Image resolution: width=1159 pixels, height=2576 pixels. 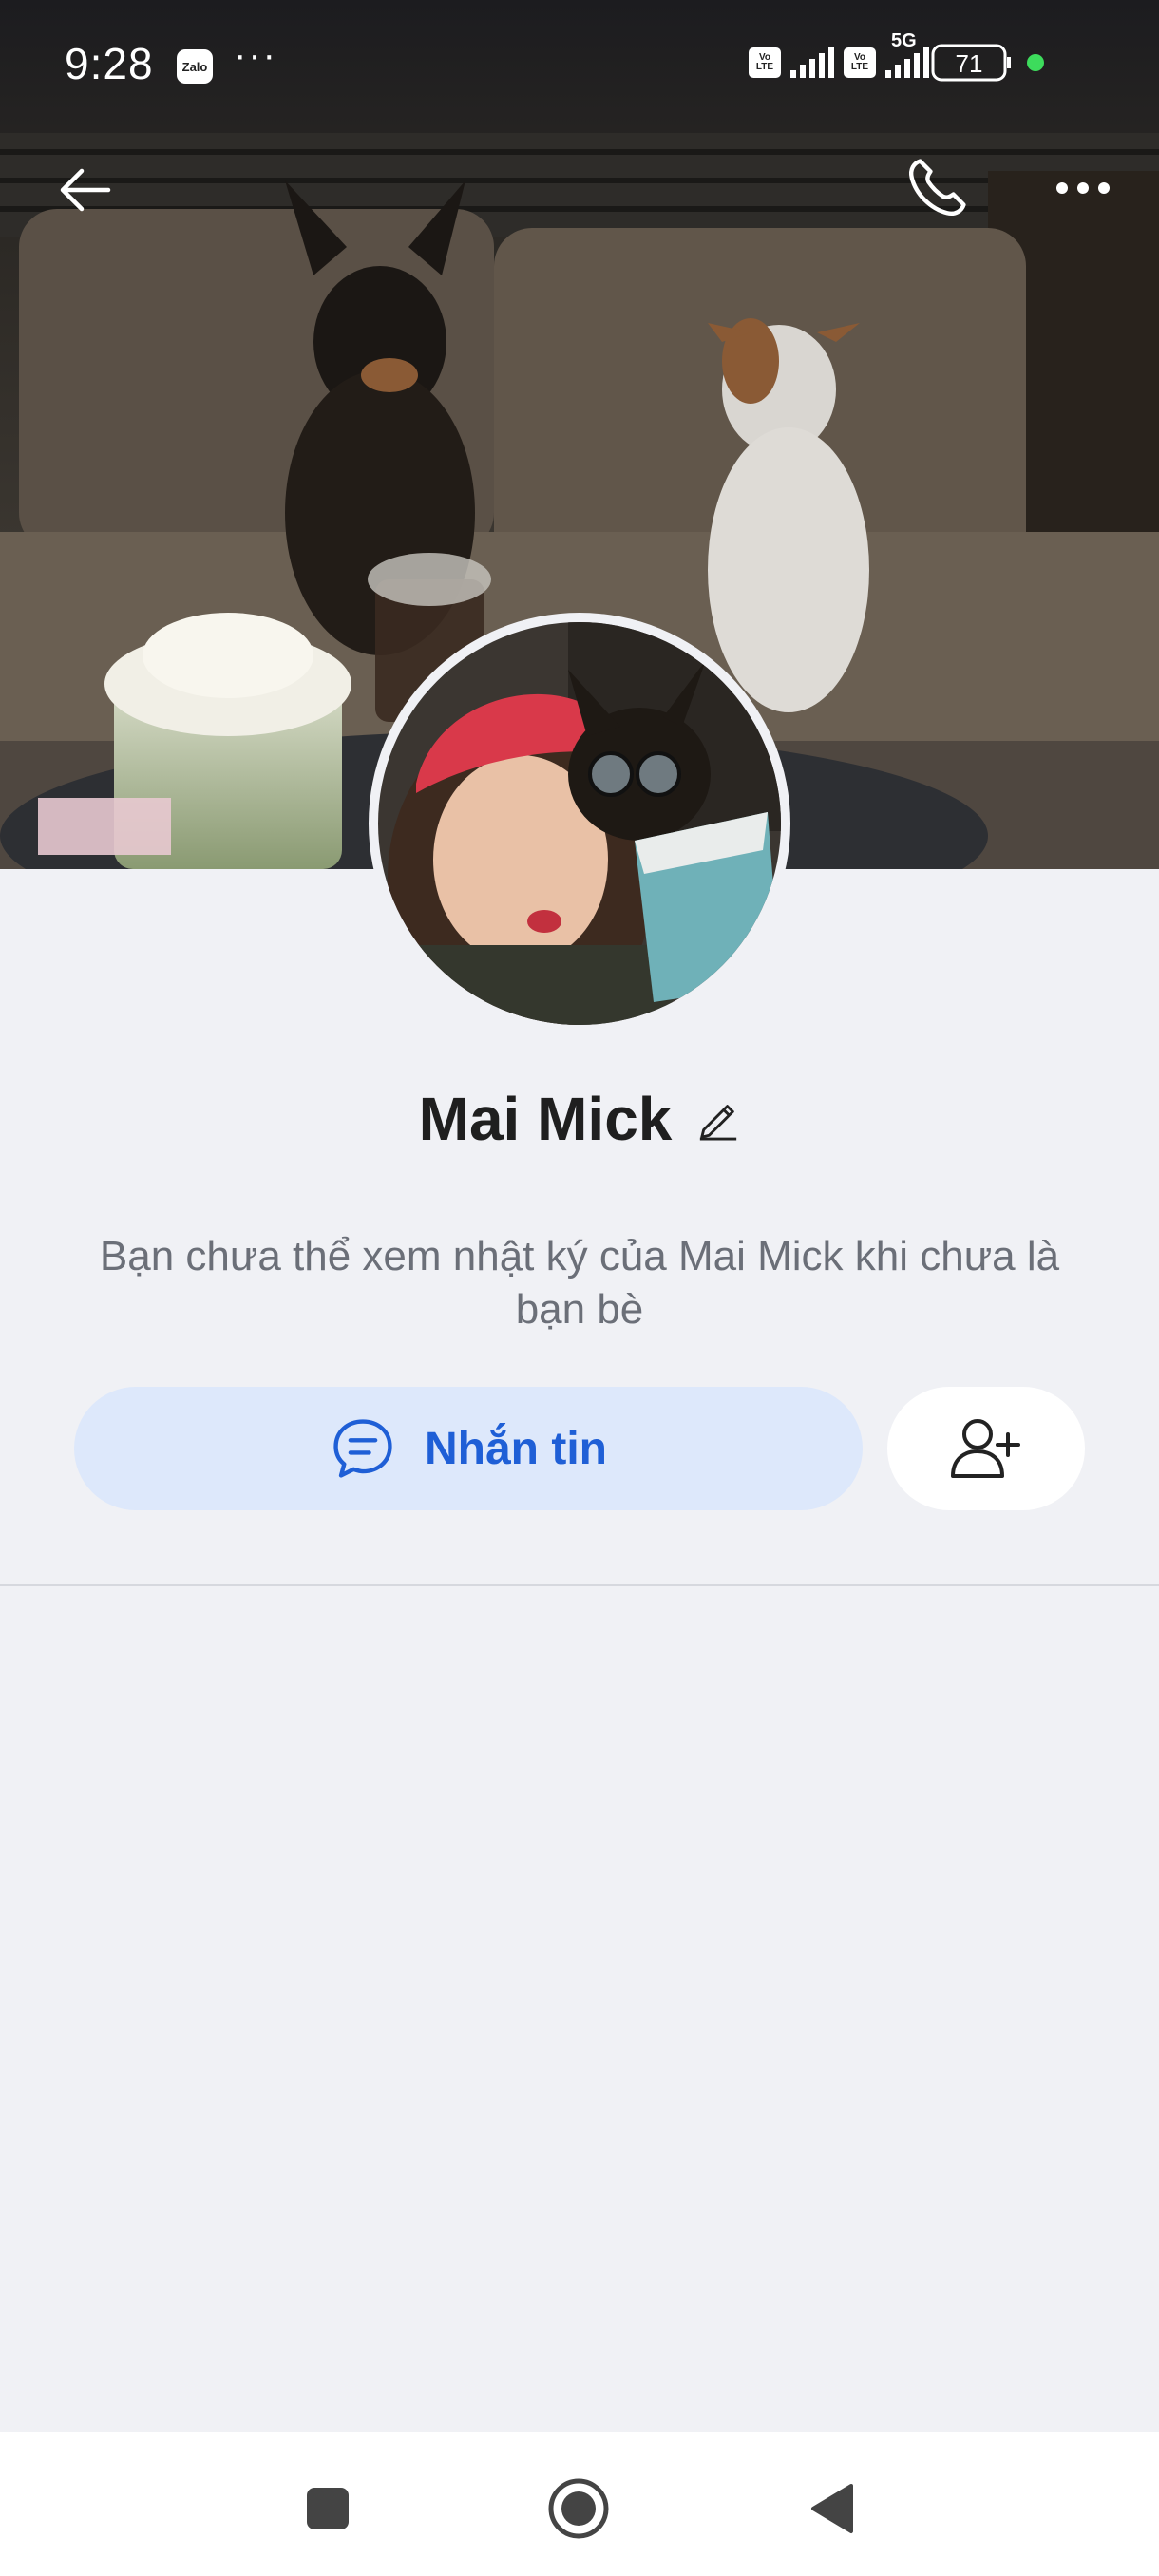 I want to click on avatar, so click(x=579, y=823).